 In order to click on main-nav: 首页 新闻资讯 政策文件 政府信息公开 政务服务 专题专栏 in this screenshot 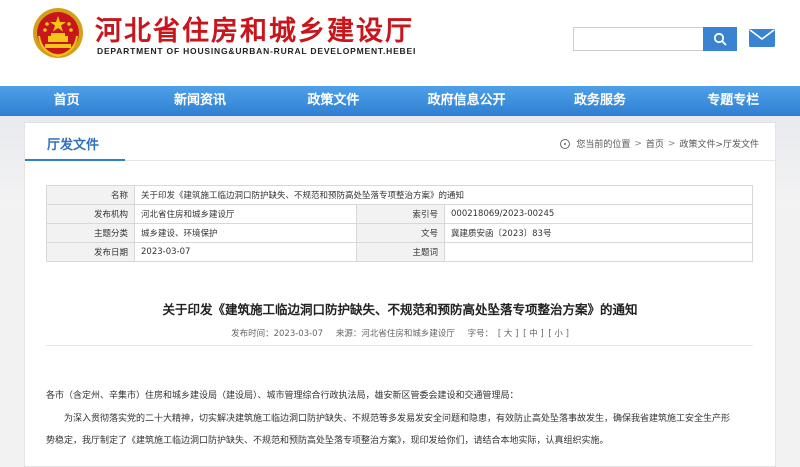, I will do `click(400, 101)`.